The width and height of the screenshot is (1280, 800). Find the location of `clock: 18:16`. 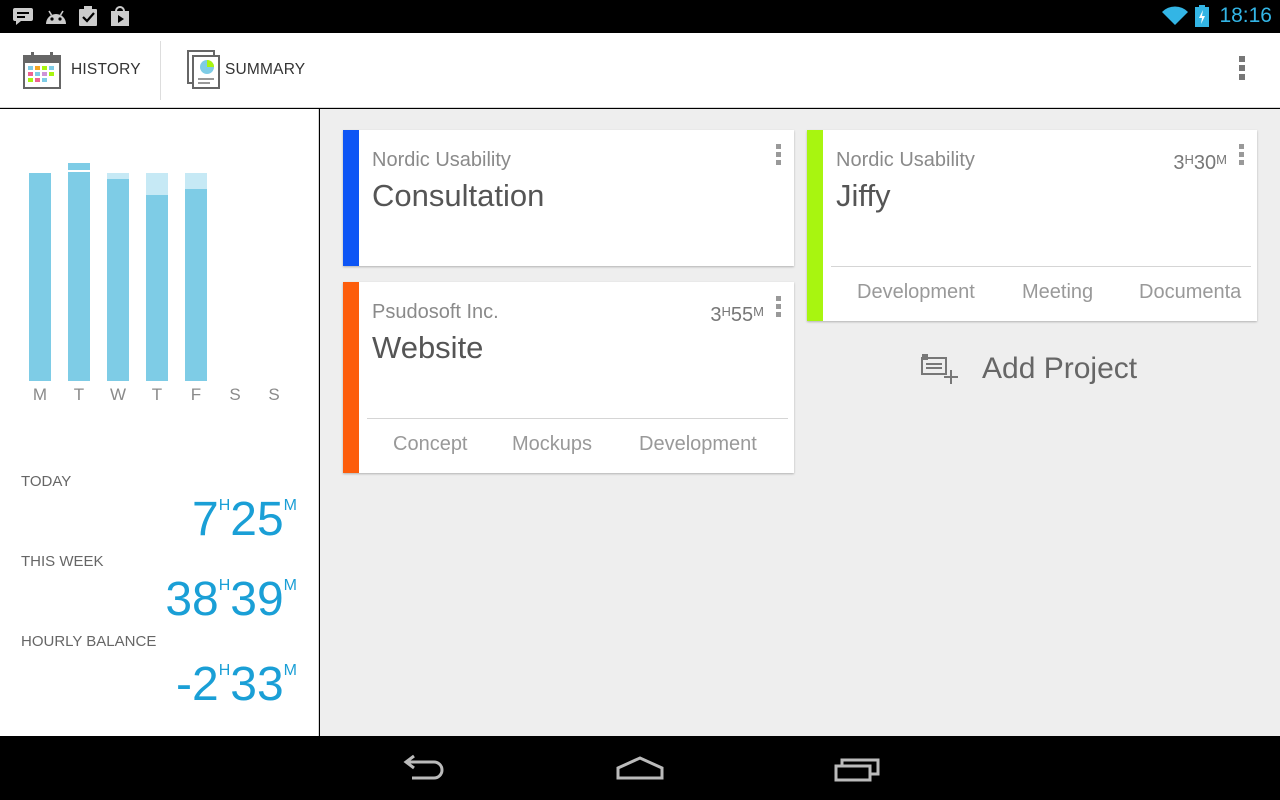

clock: 18:16 is located at coordinates (1245, 15).